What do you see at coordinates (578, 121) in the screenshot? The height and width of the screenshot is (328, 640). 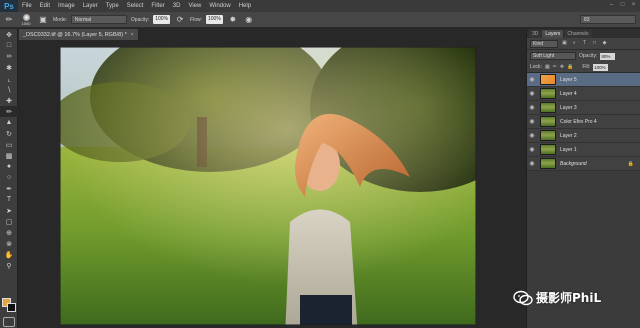 I see `layer-name: Color Efex Pro 4` at bounding box center [578, 121].